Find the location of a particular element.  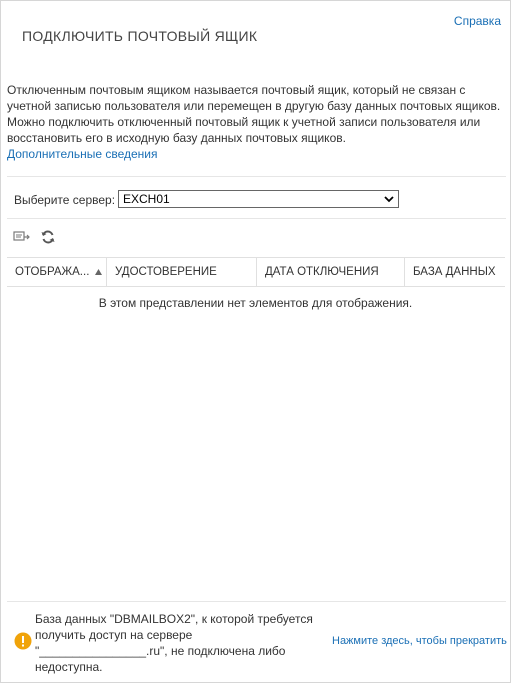

column-header-disconnect-date: ДАТА ОТКЛЮЧЕНИЯ is located at coordinates (330, 272).